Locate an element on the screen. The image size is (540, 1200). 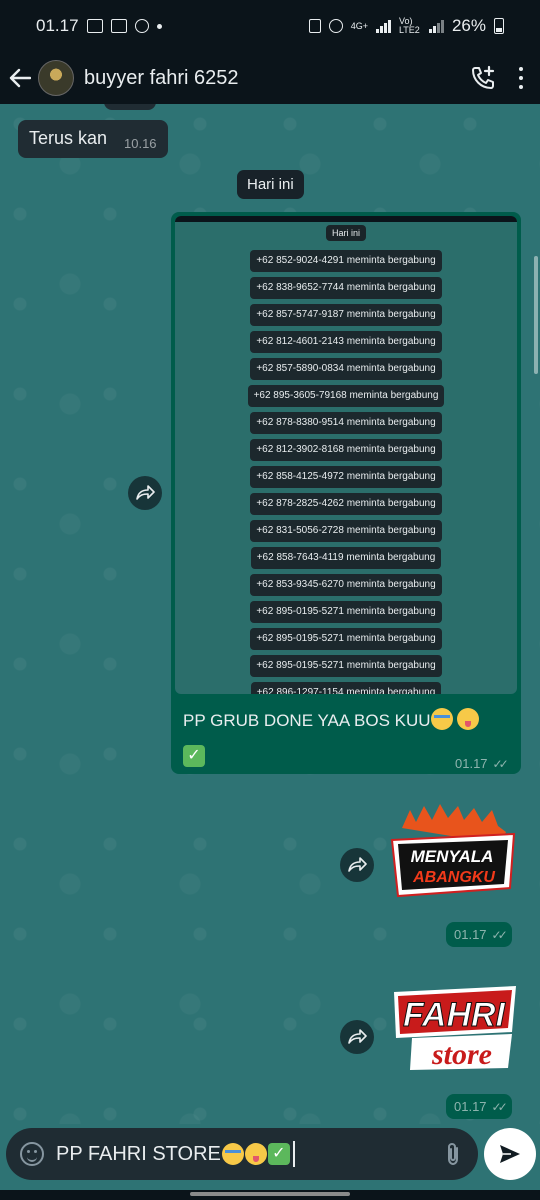
status-bar: 01.17 4G+ Vo) LTE2 26% is located at coordinates (270, 26).